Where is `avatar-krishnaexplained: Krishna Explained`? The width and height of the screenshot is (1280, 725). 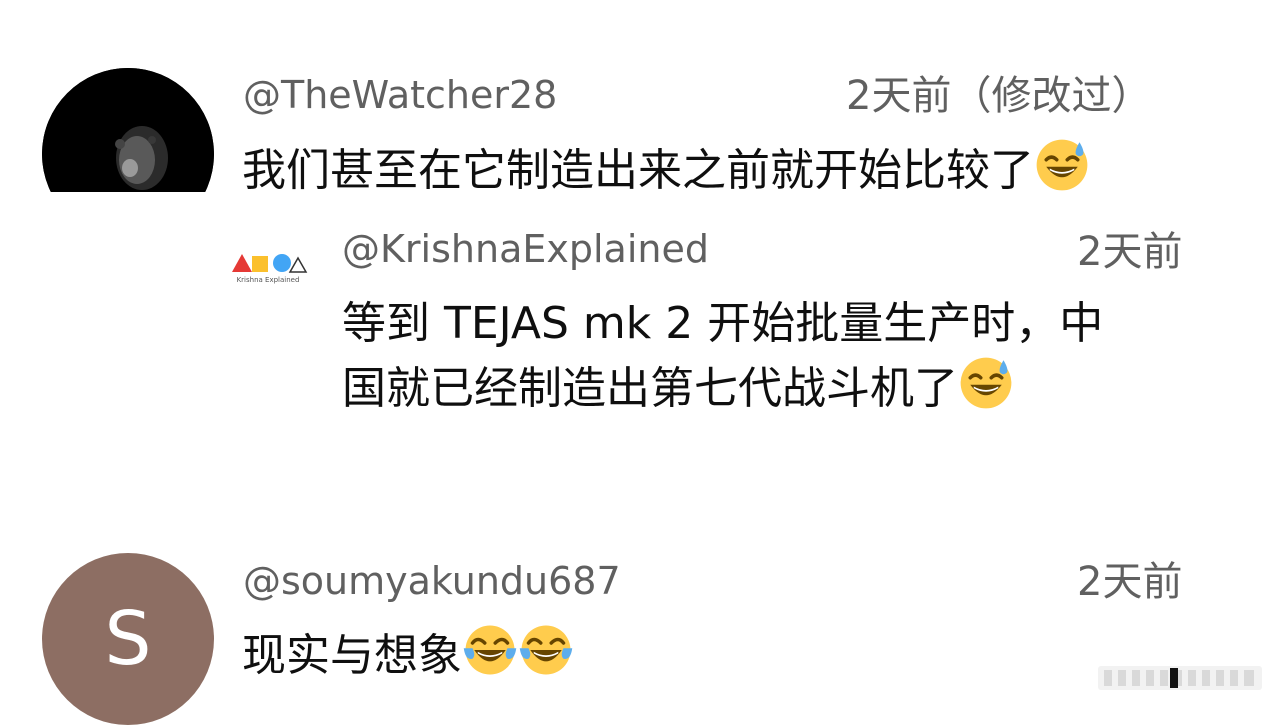 avatar-krishnaexplained: Krishna Explained is located at coordinates (268, 262).